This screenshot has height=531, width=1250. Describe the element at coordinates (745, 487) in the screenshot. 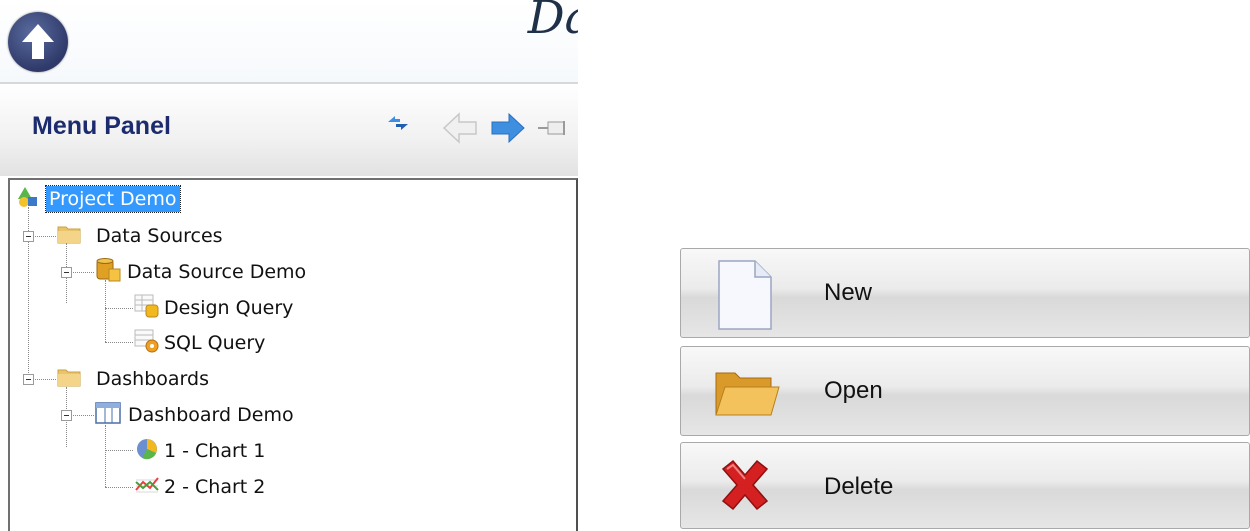

I see `delete-icon` at that location.